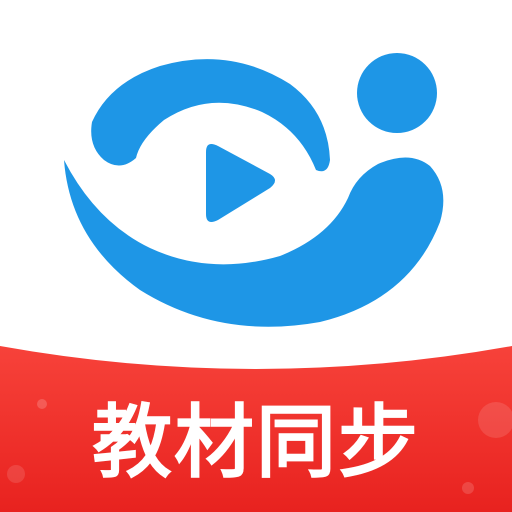 The image size is (512, 512). I want to click on banner-label: 教材同步, so click(256, 442).